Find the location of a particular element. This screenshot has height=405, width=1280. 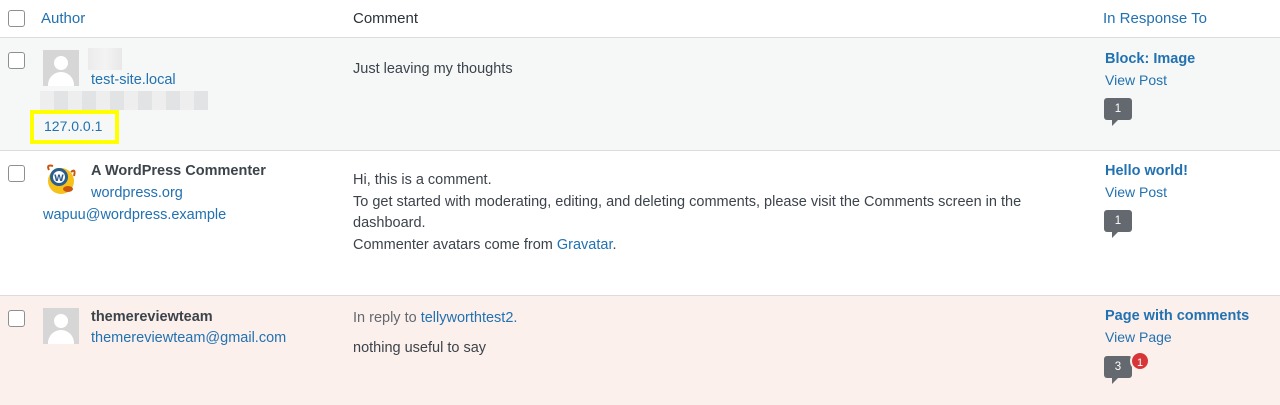

comment-line: dashboard. is located at coordinates (389, 223).